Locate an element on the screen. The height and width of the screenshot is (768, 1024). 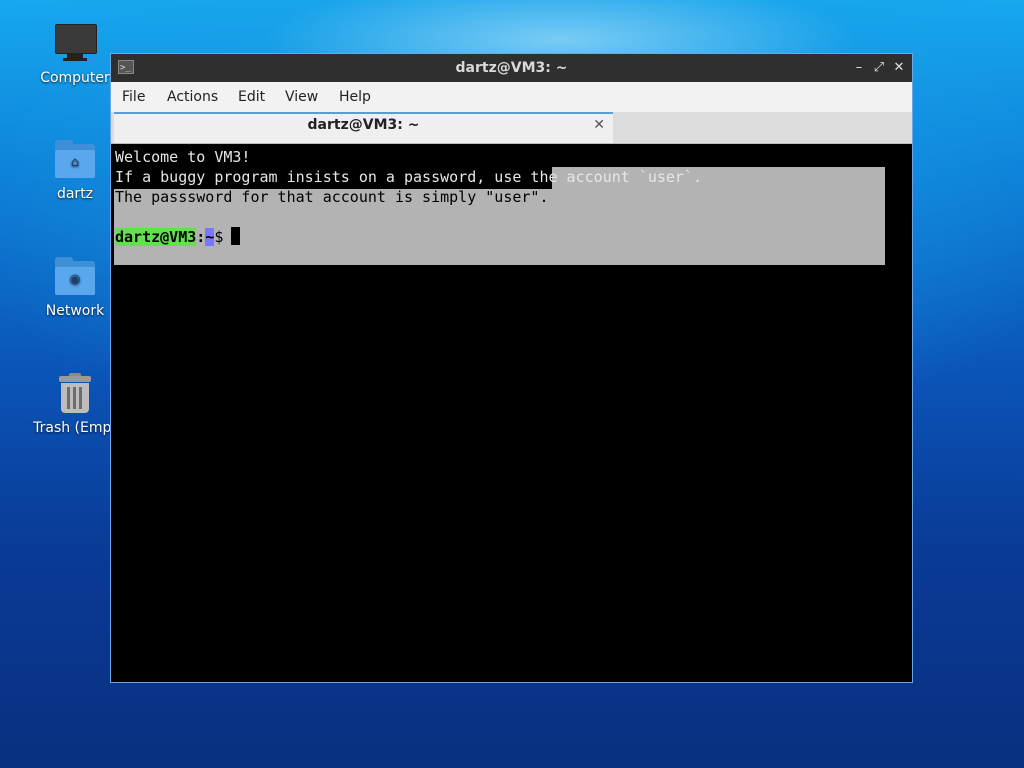
title-bar: >_ dartz@VM3: ~ – ⤢ ✕ is located at coordinates (511, 68).